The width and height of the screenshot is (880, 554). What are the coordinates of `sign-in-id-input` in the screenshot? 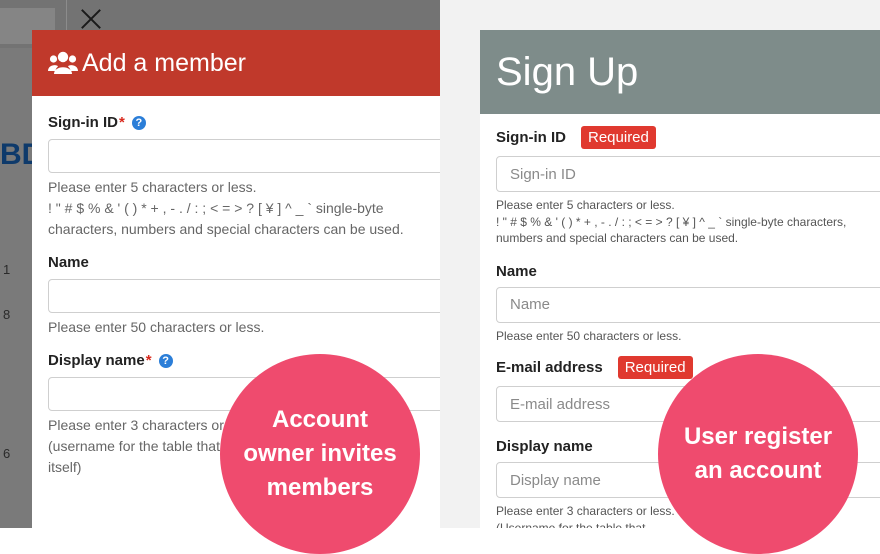 It's located at (244, 156).